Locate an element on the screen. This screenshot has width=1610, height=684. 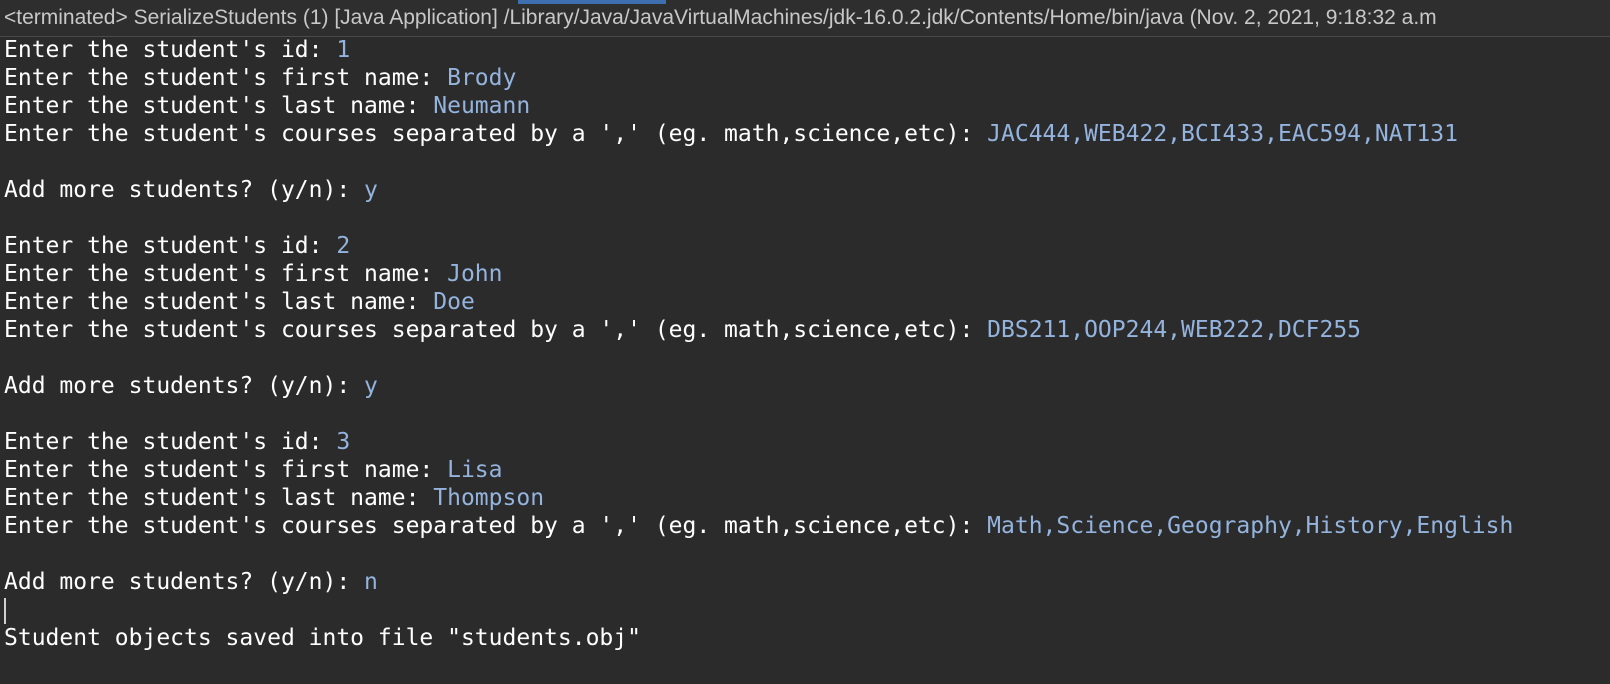
first-name-input: Lisa is located at coordinates (475, 470).